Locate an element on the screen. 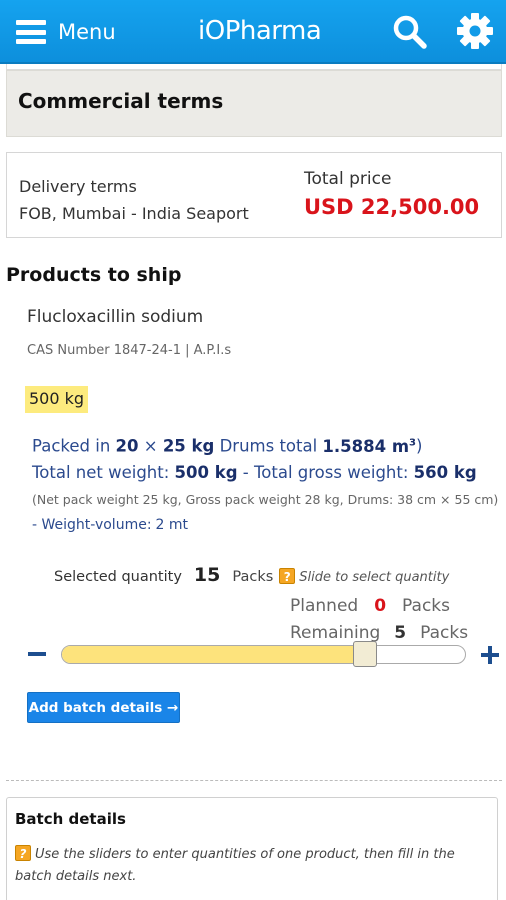  planned-unit: Packs is located at coordinates (426, 606).